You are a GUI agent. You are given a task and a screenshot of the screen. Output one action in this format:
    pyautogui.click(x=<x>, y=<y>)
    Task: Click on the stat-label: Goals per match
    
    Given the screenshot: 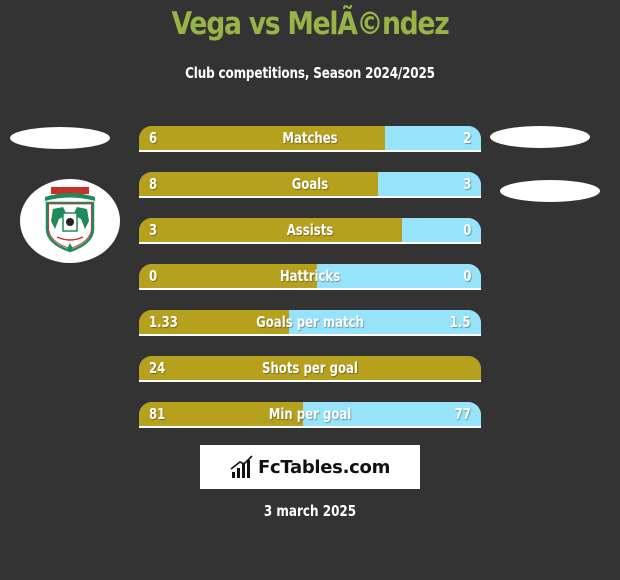 What is the action you would take?
    pyautogui.click(x=310, y=322)
    